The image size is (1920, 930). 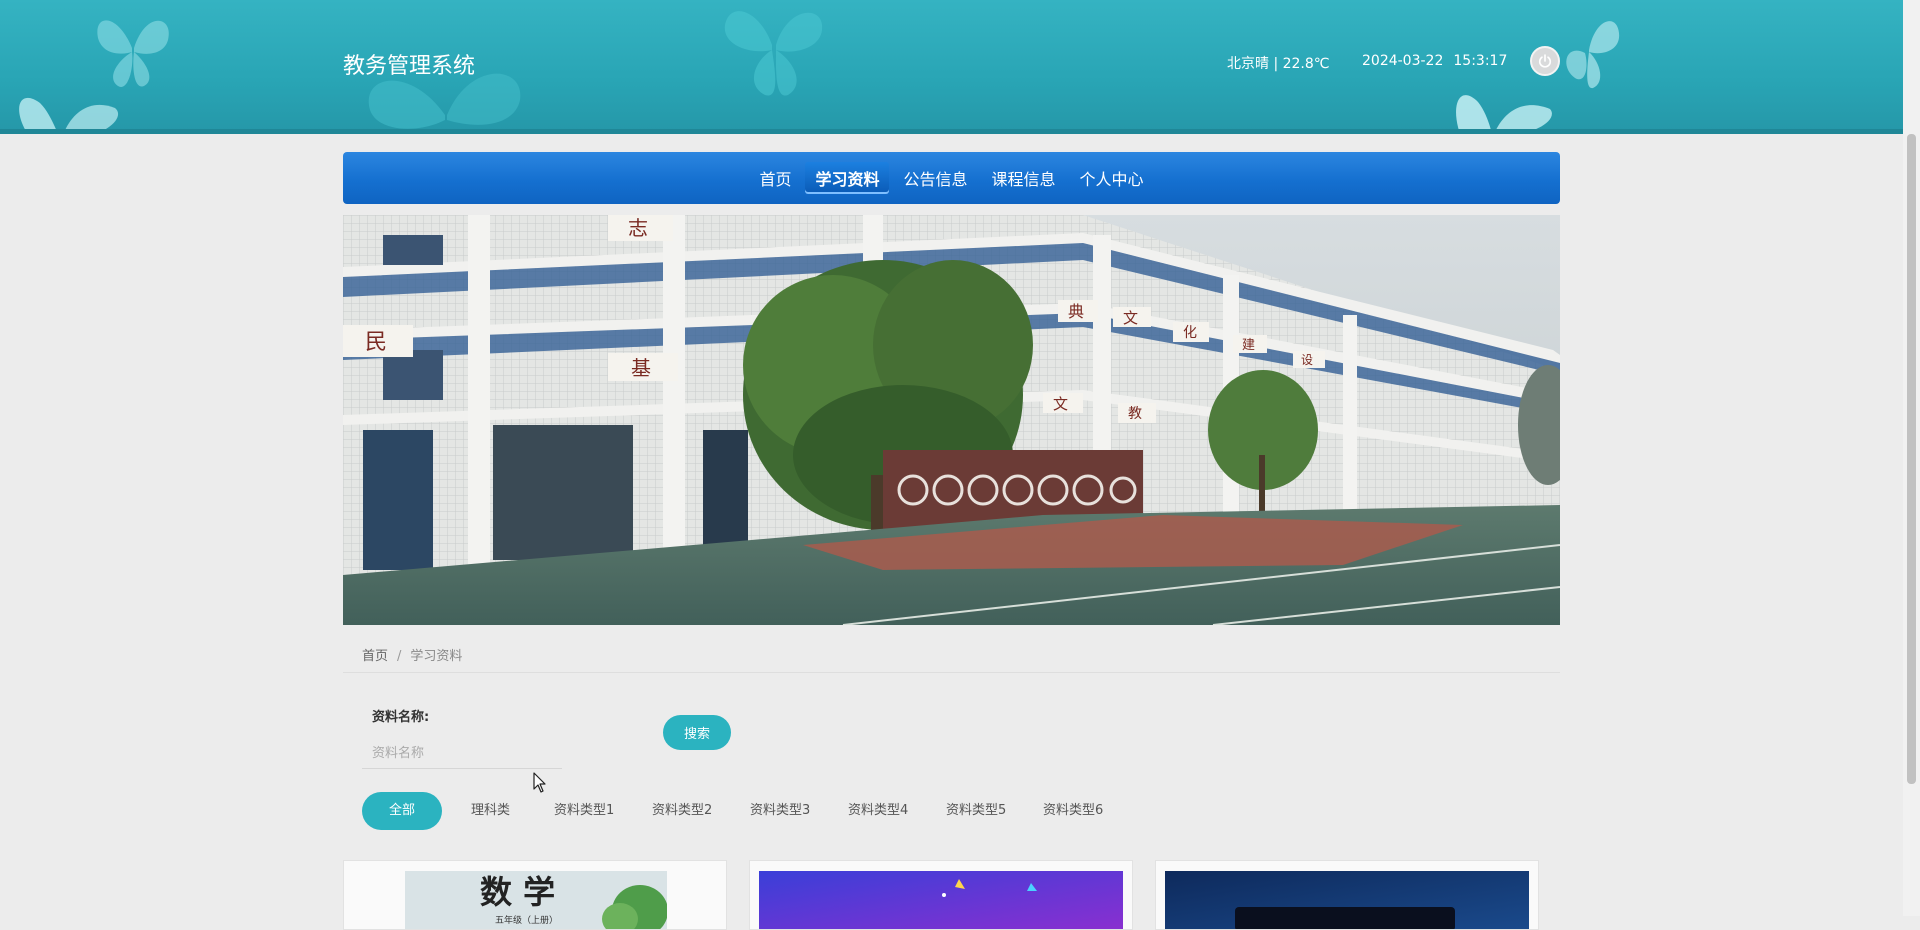 I want to click on scrollbar-thumb, so click(x=1911, y=459).